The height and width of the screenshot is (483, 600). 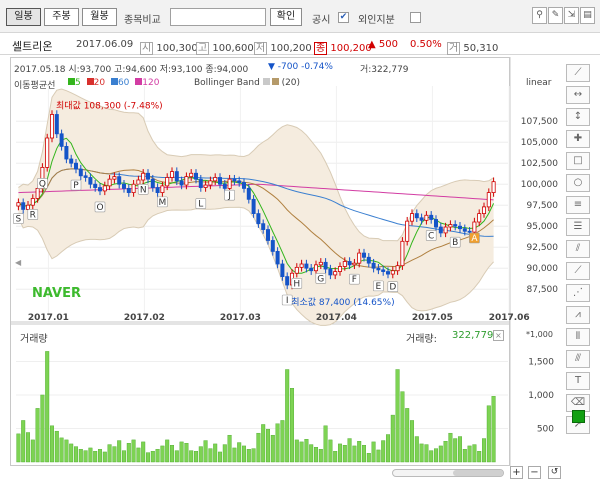 What do you see at coordinates (578, 271) in the screenshot?
I see `gann-fan-icon: ⟋` at bounding box center [578, 271].